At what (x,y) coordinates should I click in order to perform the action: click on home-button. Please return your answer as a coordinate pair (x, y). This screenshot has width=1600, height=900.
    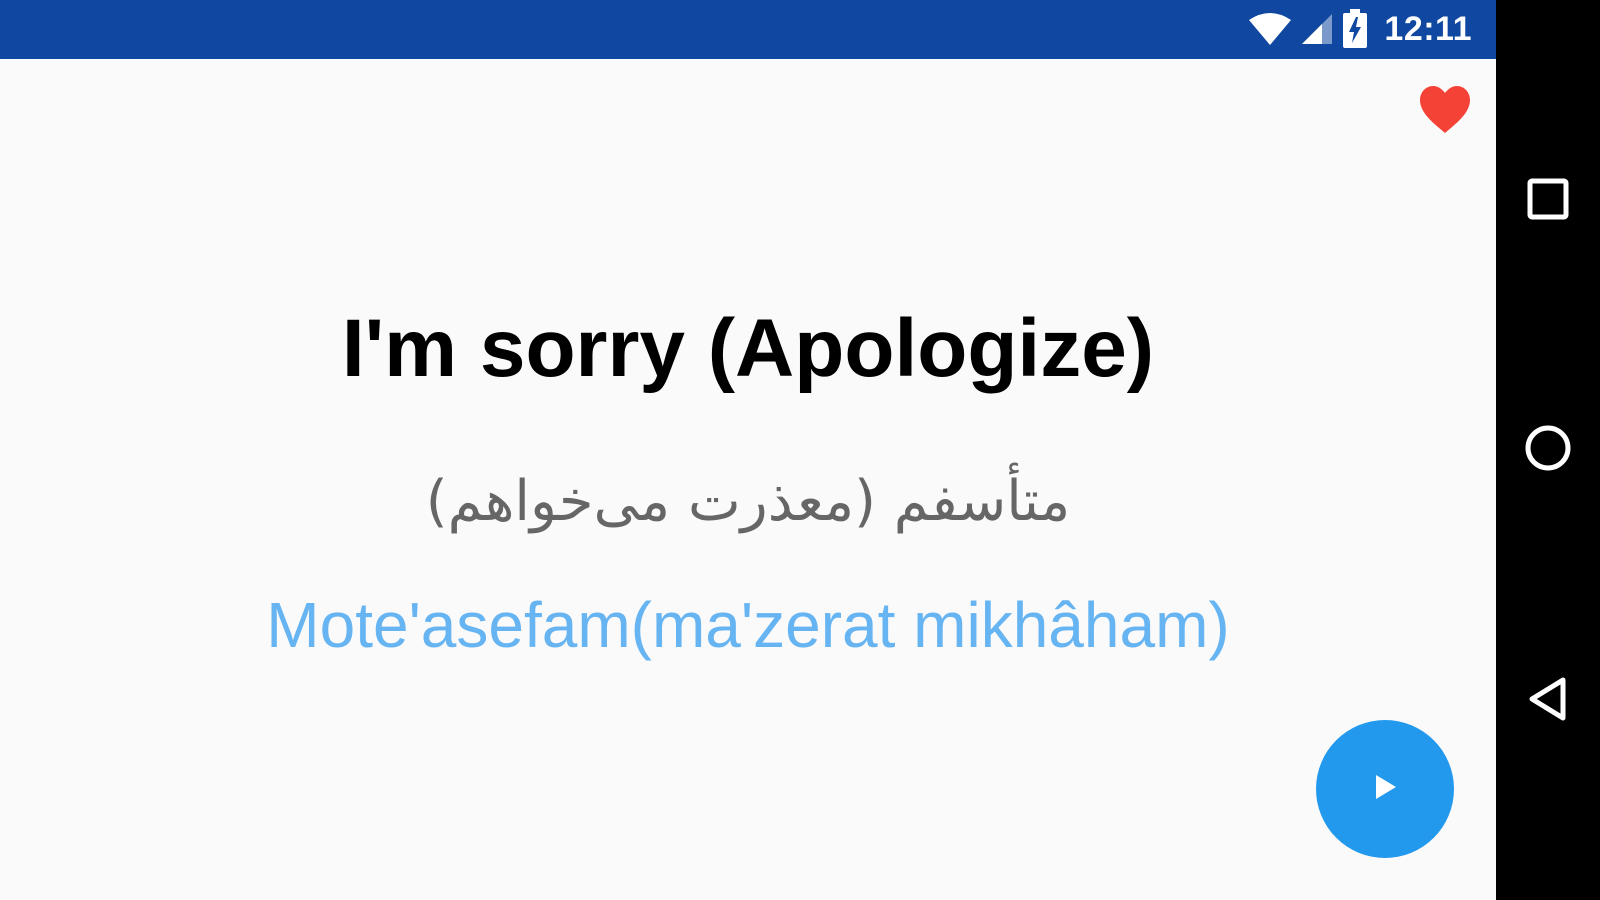
    Looking at the image, I should click on (1548, 450).